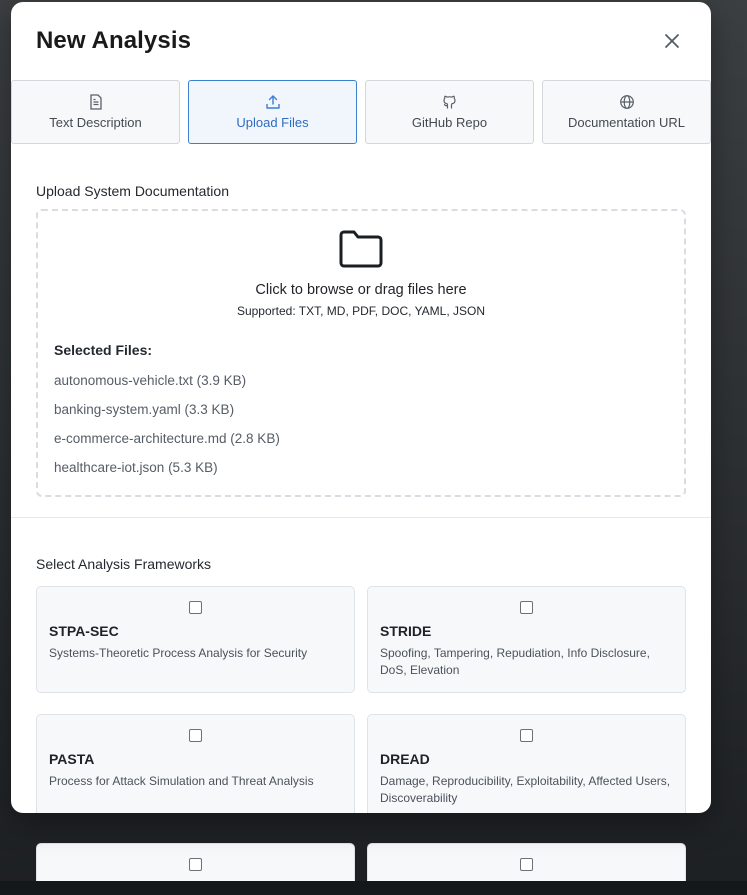 This screenshot has width=747, height=895. Describe the element at coordinates (373, 888) in the screenshot. I see `bottom-strip` at that location.